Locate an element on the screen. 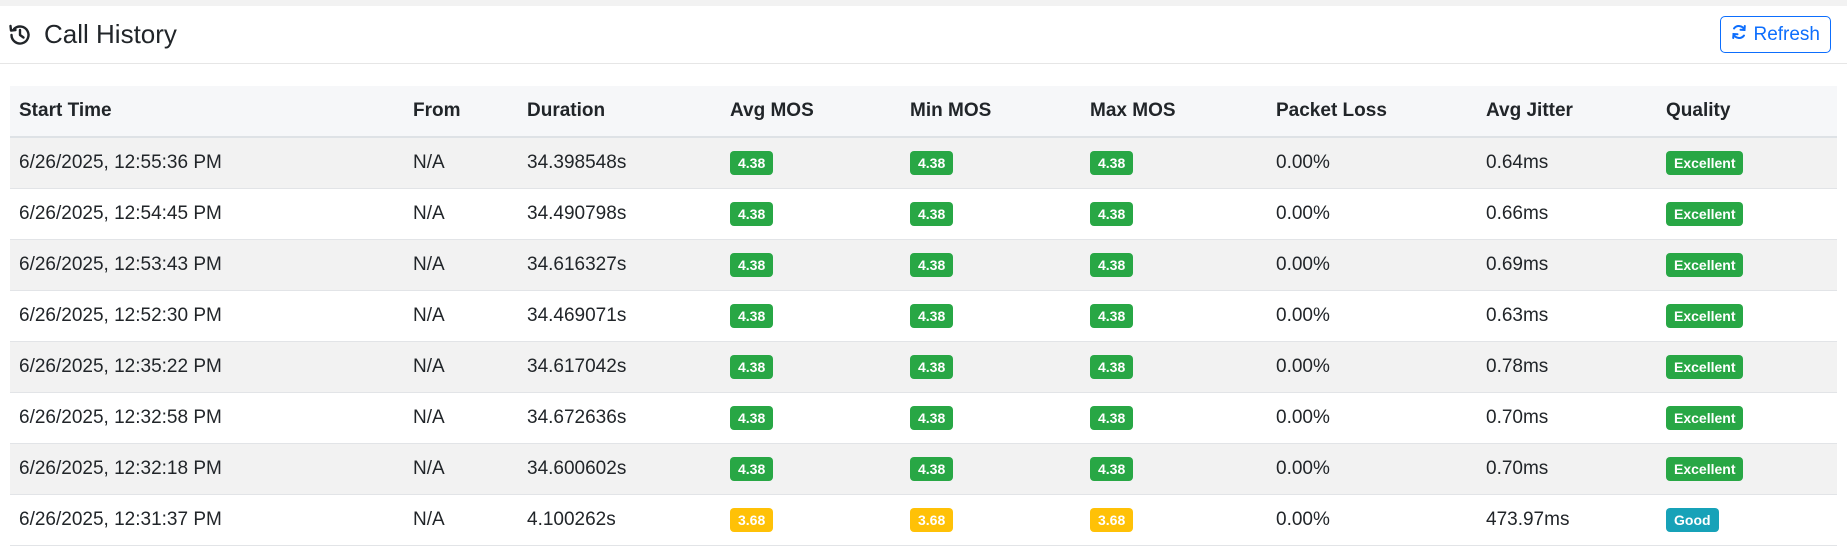 Image resolution: width=1847 pixels, height=546 pixels. column-header-from: From is located at coordinates (461, 112).